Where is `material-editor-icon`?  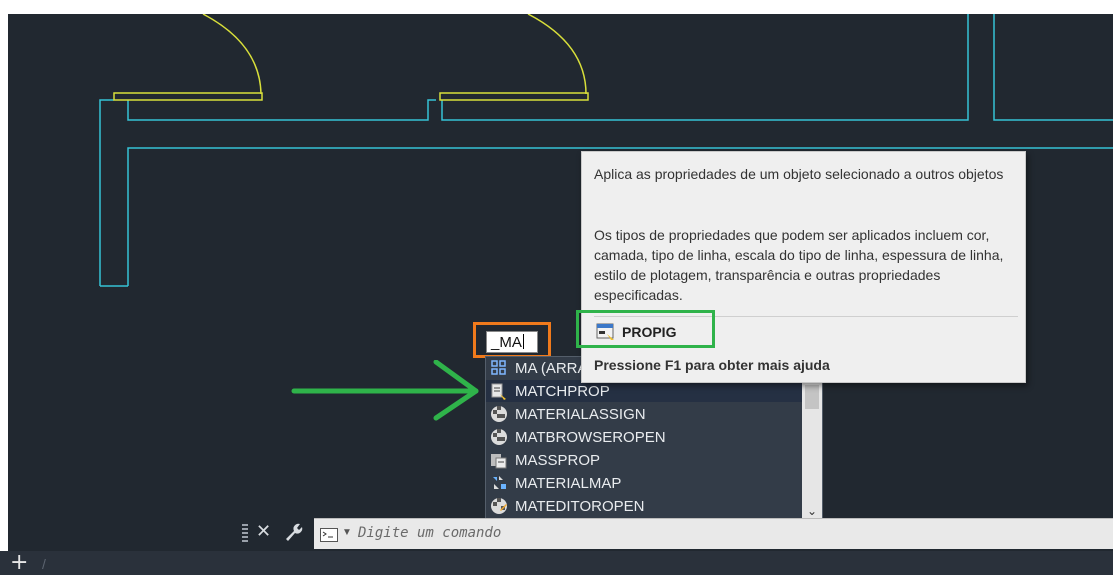 material-editor-icon is located at coordinates (499, 506).